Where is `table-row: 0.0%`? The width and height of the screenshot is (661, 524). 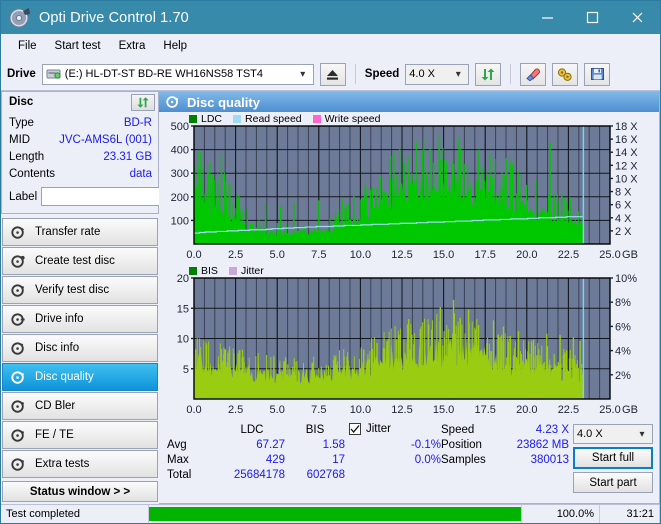
table-row: 0.0% is located at coordinates (395, 460).